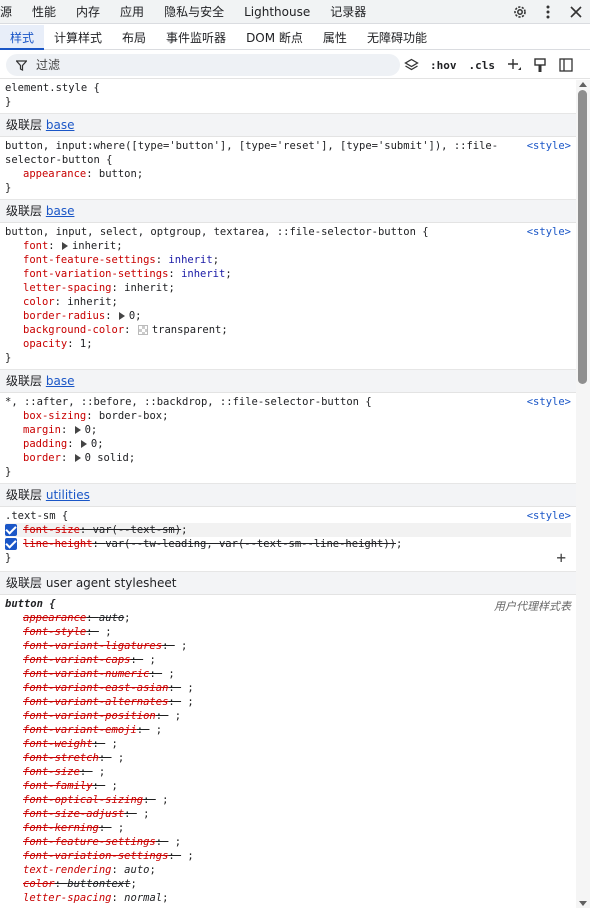  I want to click on property-name: font-variant-emoji, so click(80, 730).